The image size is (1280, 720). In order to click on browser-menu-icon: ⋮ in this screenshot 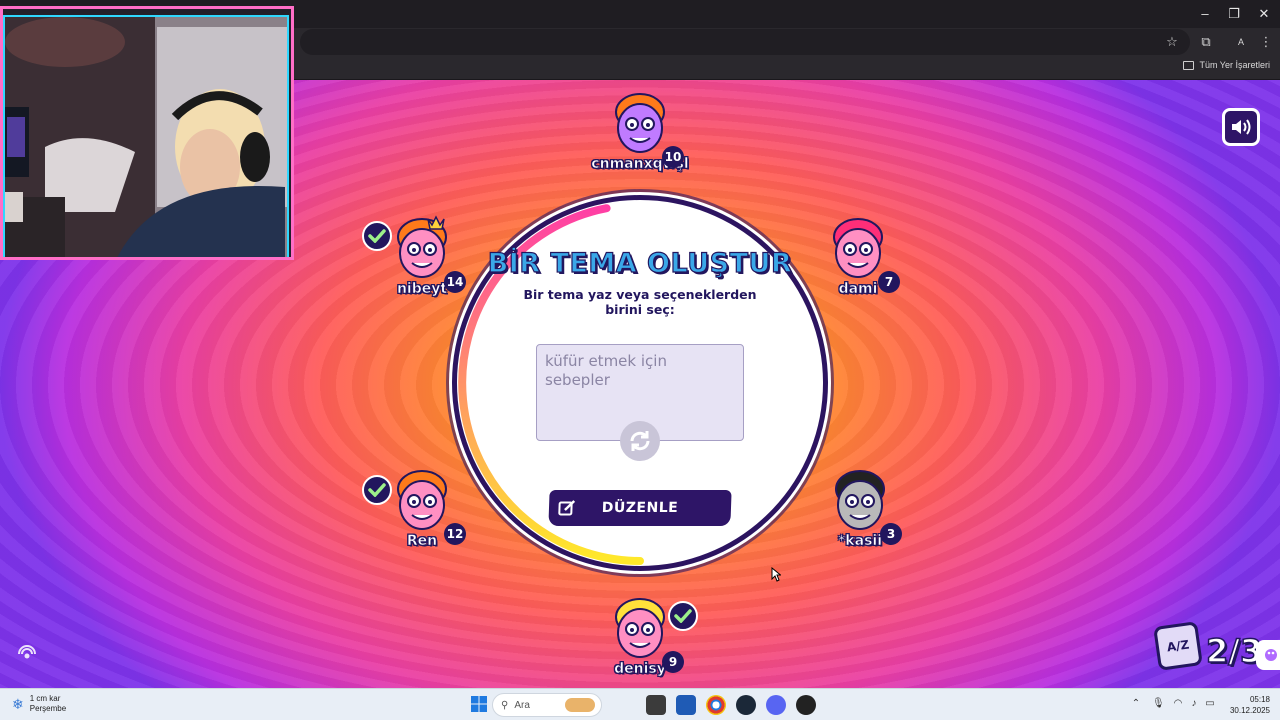, I will do `click(1266, 42)`.